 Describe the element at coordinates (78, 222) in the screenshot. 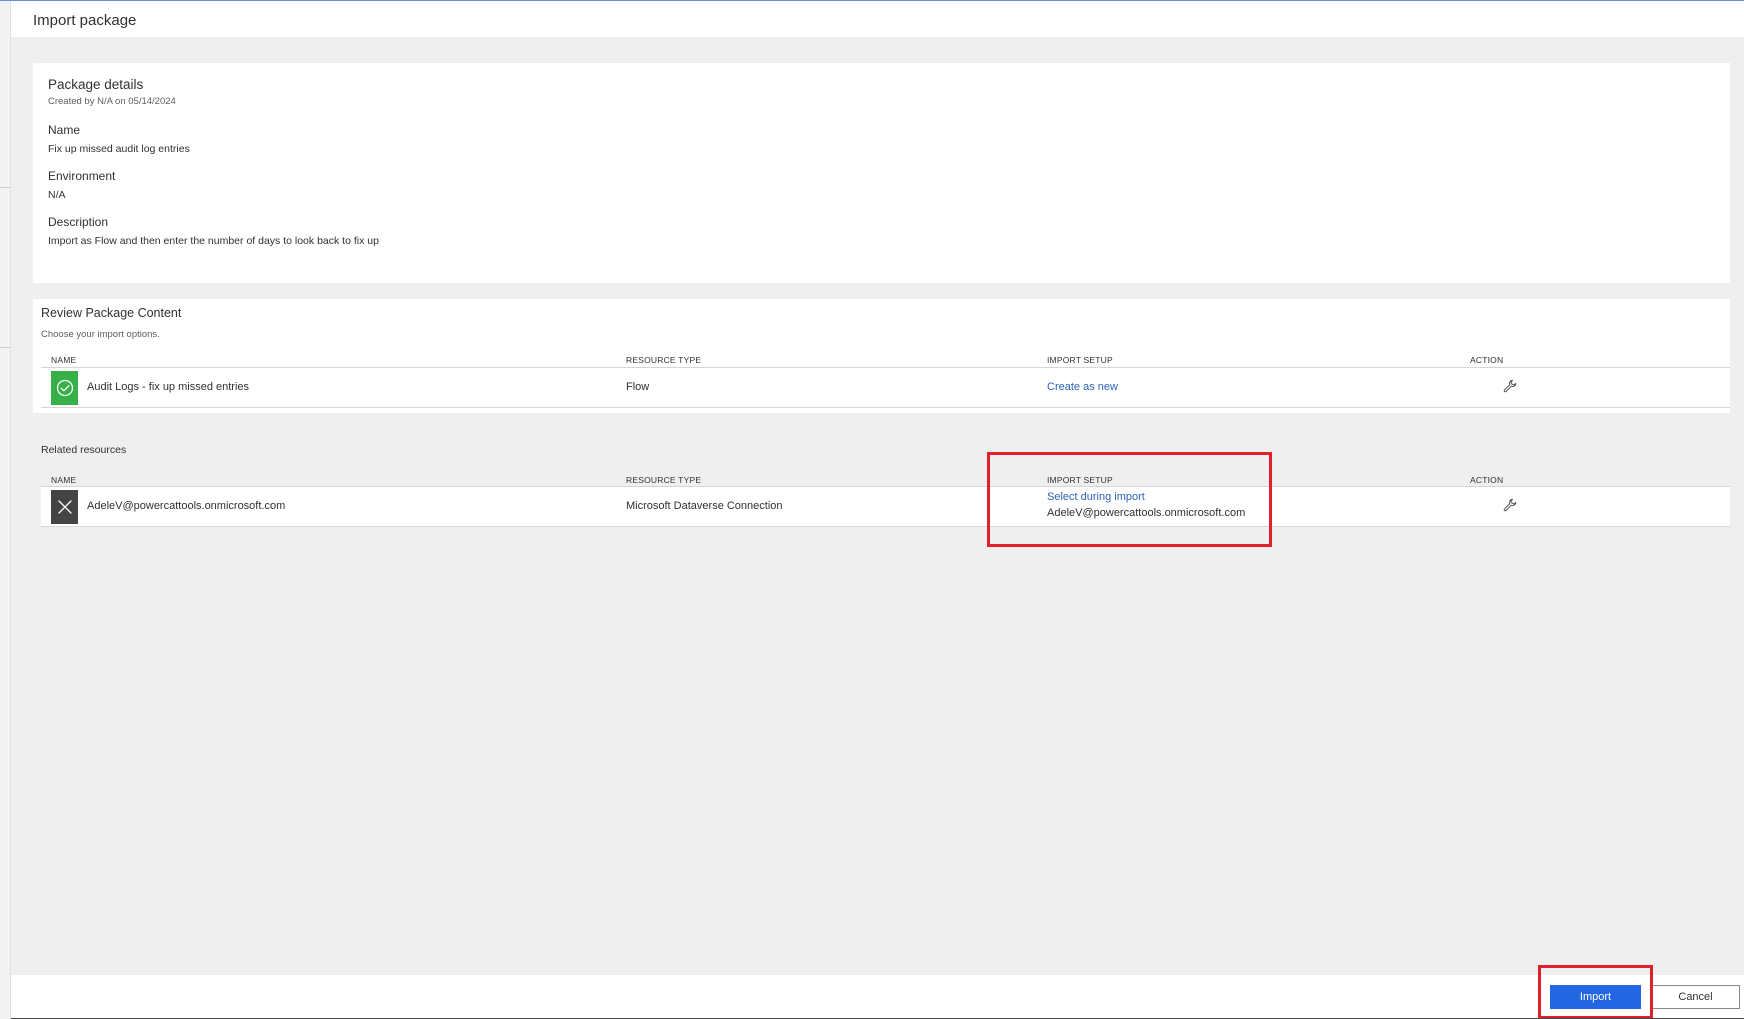

I see `description-label: Description` at that location.